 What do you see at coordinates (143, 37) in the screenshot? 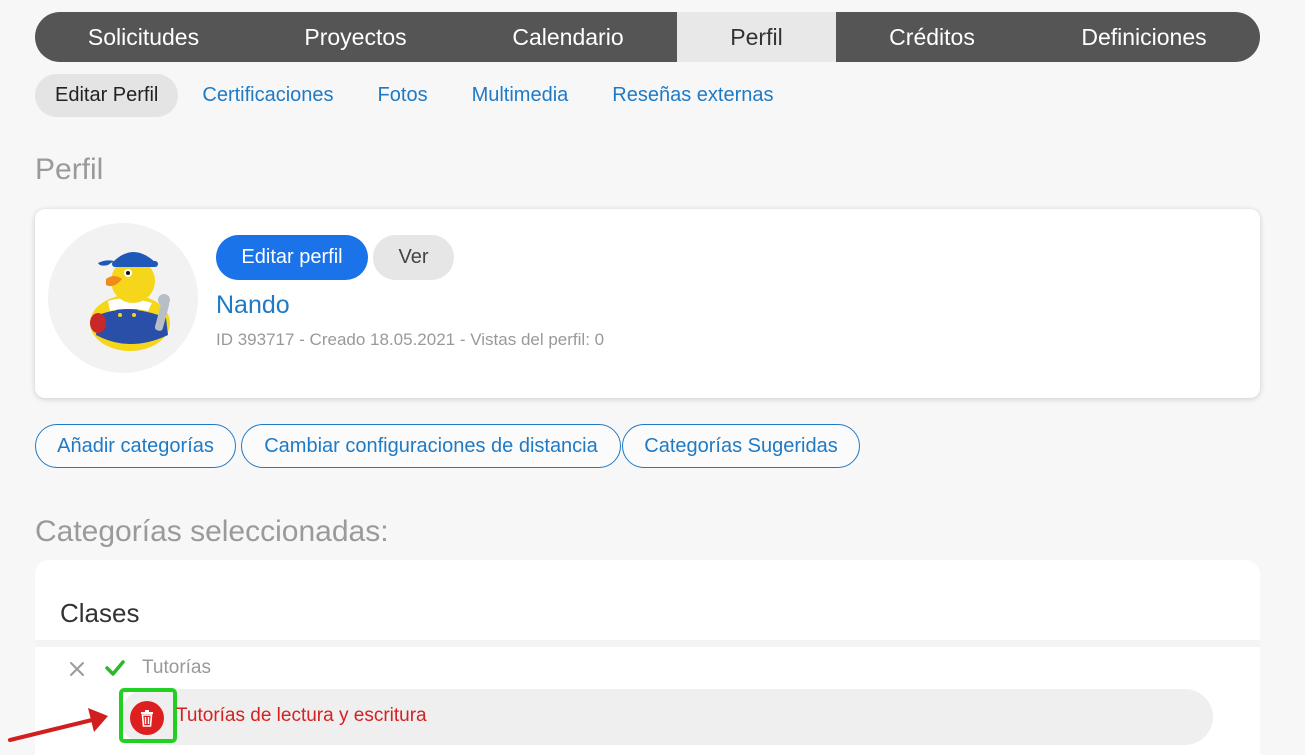
I see `tab-solicitudes: Solicitudes` at bounding box center [143, 37].